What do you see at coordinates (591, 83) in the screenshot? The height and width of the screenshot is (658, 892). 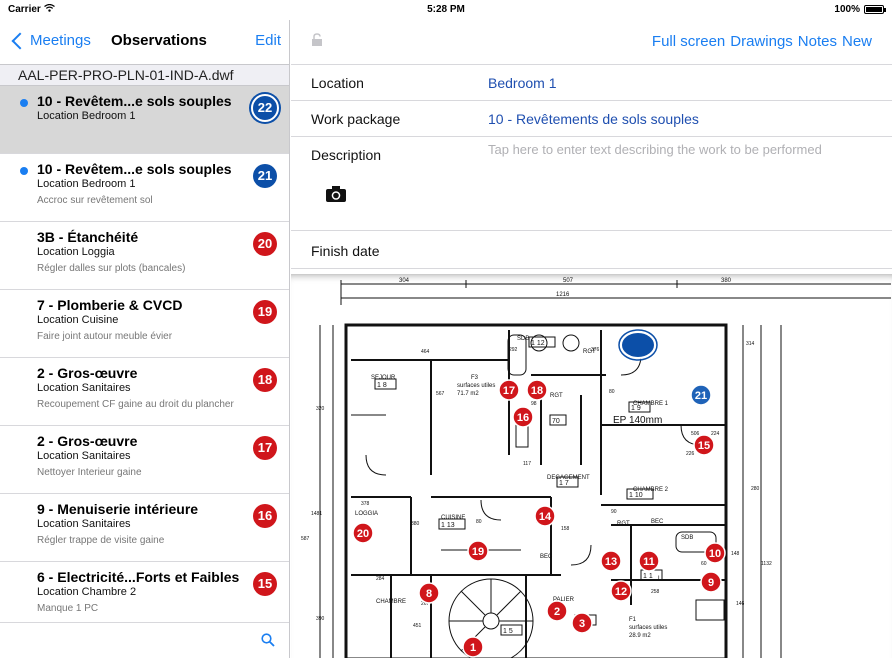 I see `location-row: Location Bedroom 1` at bounding box center [591, 83].